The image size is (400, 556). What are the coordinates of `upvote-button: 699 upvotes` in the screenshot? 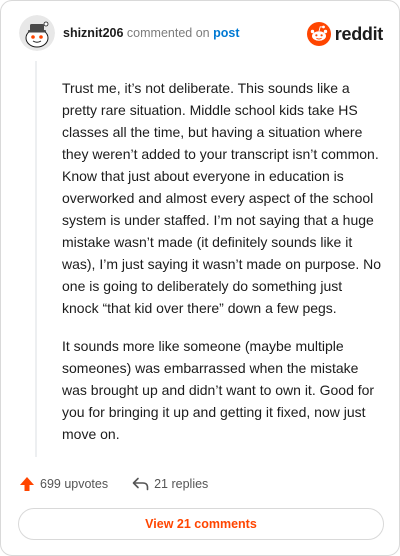 It's located at (63, 484).